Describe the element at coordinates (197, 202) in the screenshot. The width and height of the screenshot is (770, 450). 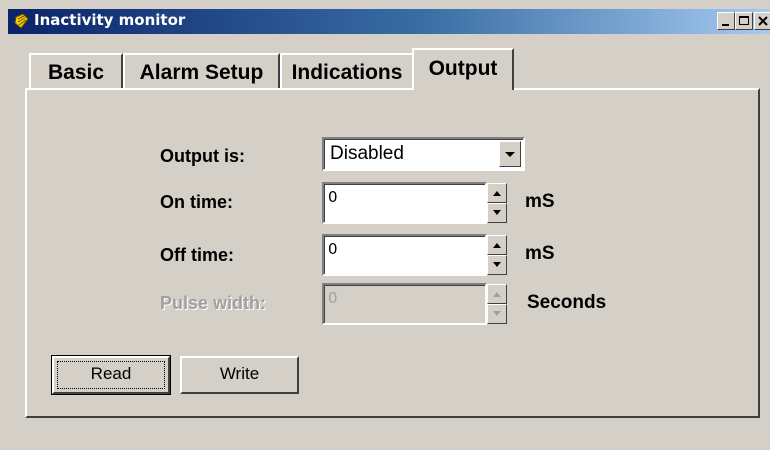
I see `on-time-label: On time:` at that location.